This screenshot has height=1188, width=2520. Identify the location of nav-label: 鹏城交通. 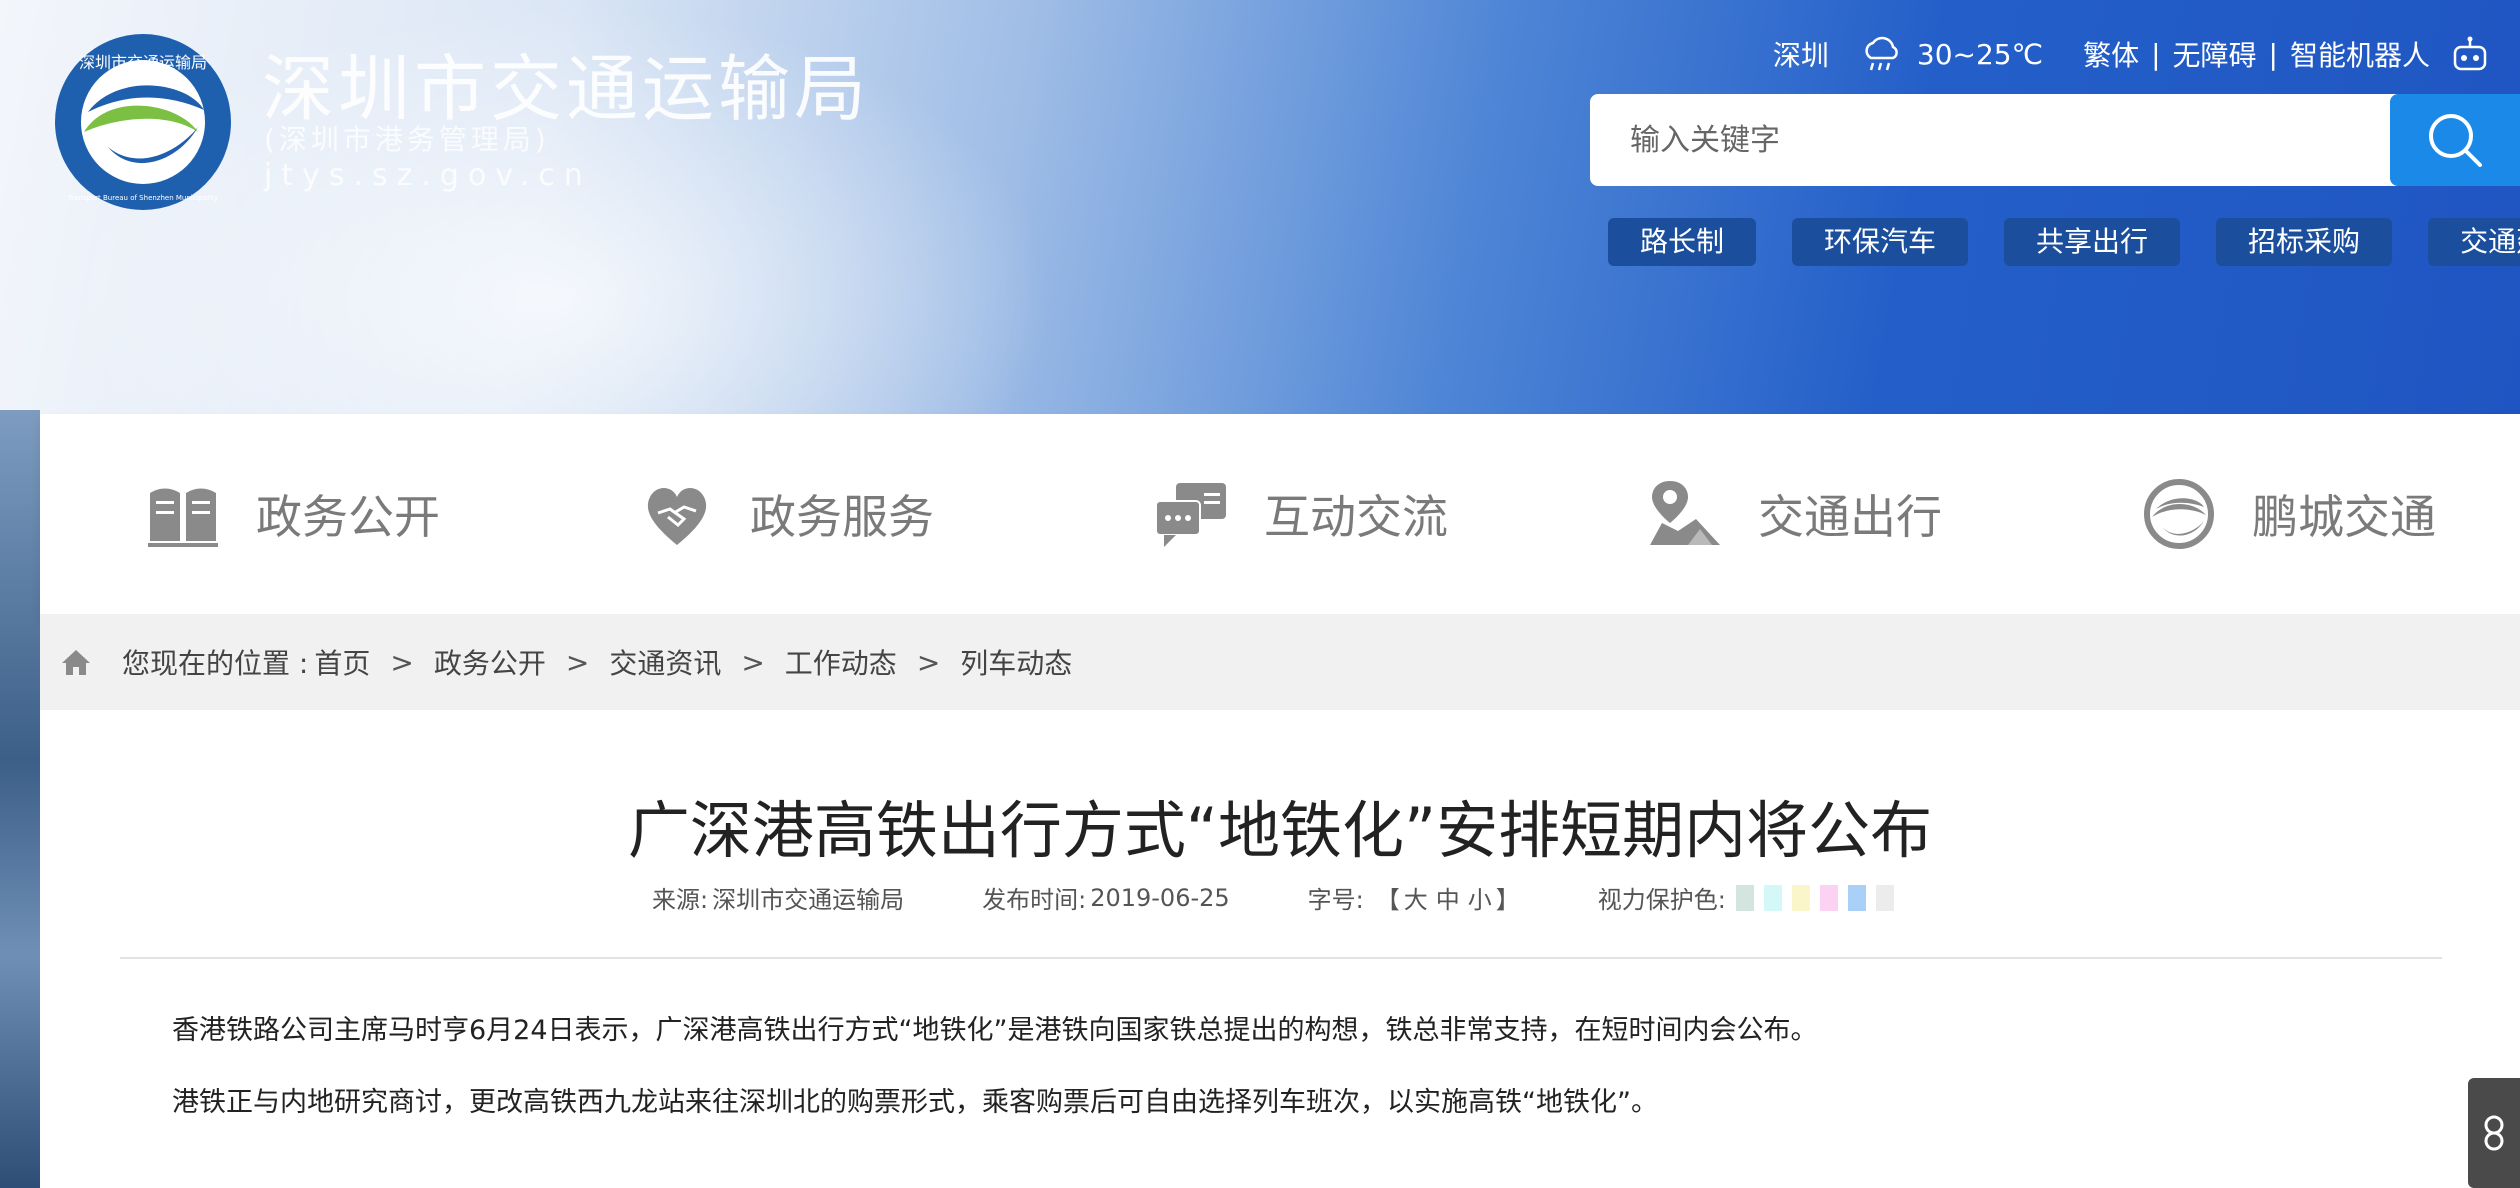
(2344, 517).